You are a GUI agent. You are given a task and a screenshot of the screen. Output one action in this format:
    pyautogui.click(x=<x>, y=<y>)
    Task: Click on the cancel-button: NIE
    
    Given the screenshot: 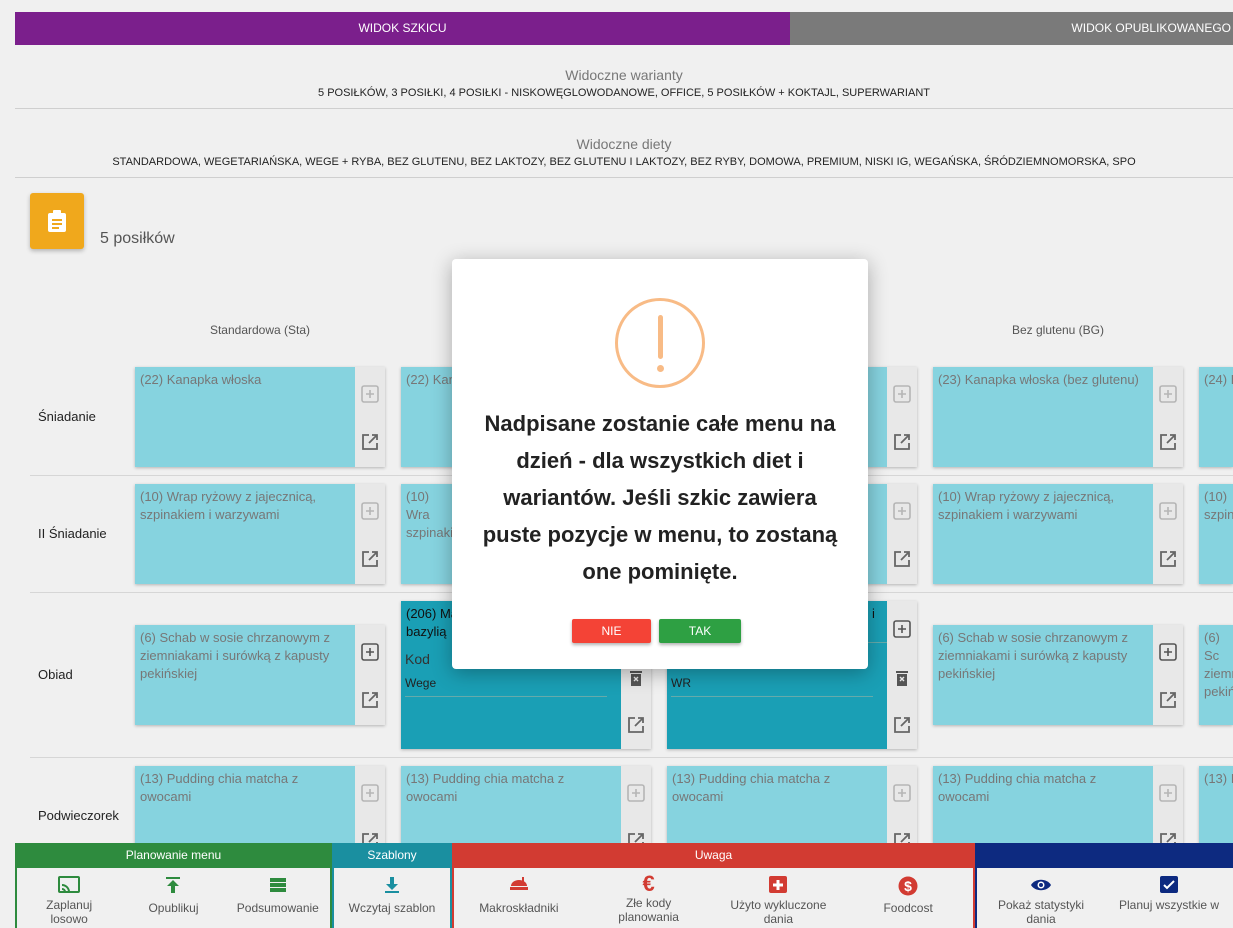 What is the action you would take?
    pyautogui.click(x=611, y=631)
    